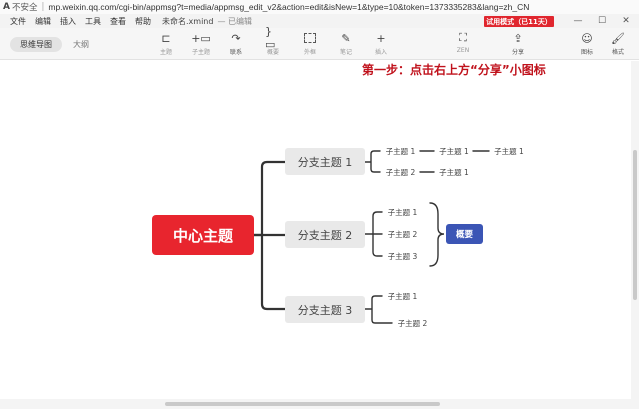  Describe the element at coordinates (517, 52) in the screenshot. I see `share-label: 分享` at that location.